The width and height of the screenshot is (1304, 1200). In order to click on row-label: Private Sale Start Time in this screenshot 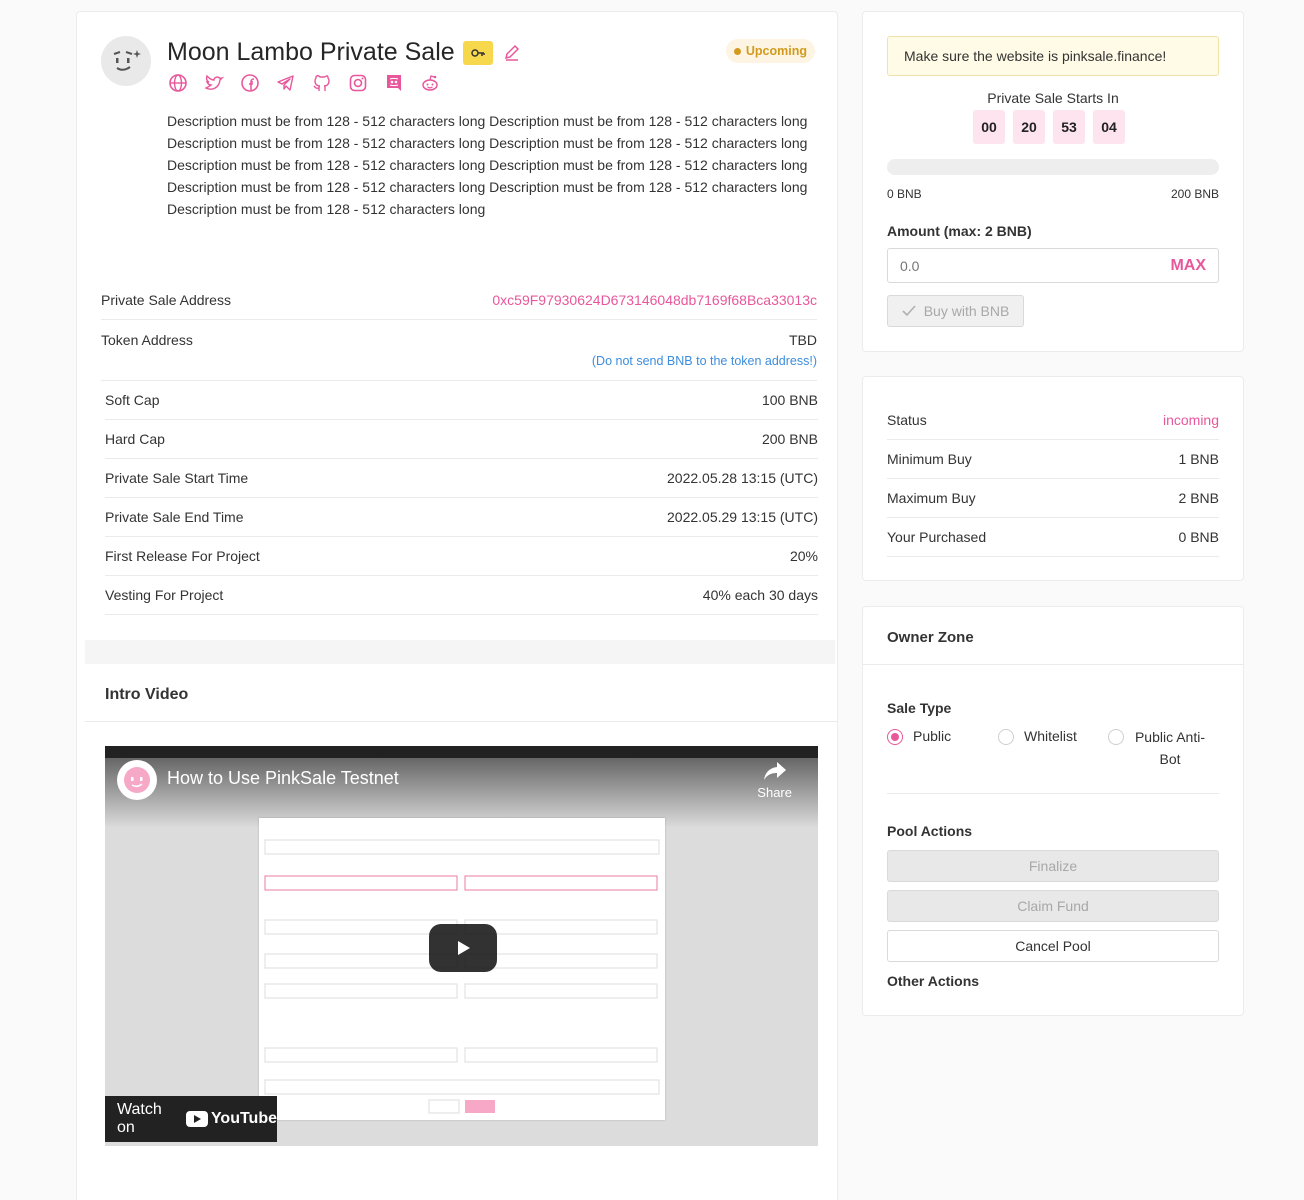, I will do `click(177, 478)`.